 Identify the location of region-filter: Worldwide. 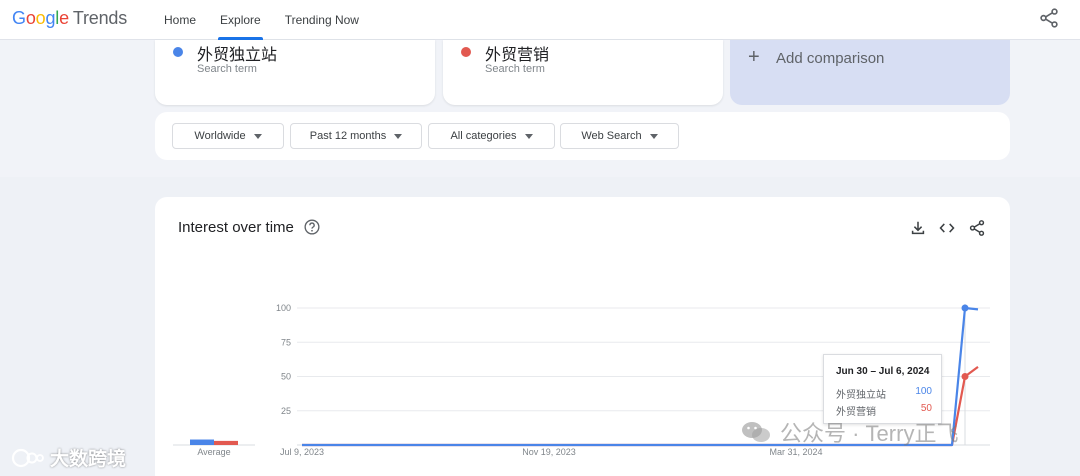
(228, 136).